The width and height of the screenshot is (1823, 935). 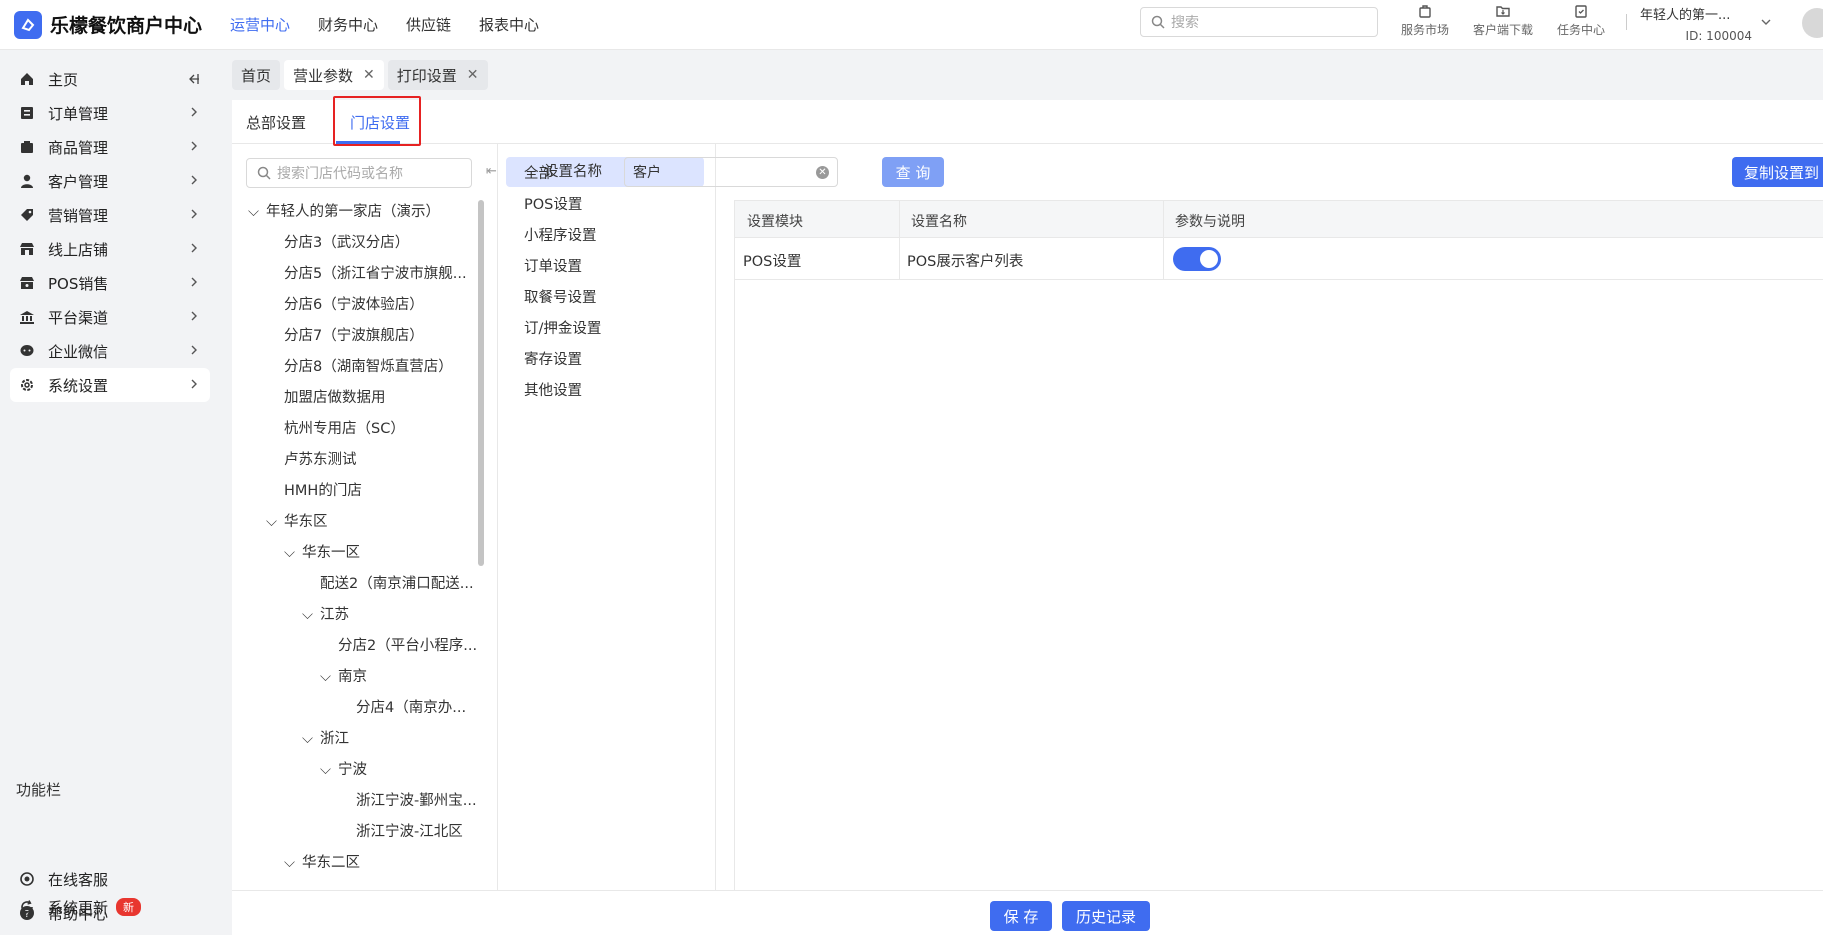 I want to click on sidebar-item-label: POS销售, so click(x=78, y=283).